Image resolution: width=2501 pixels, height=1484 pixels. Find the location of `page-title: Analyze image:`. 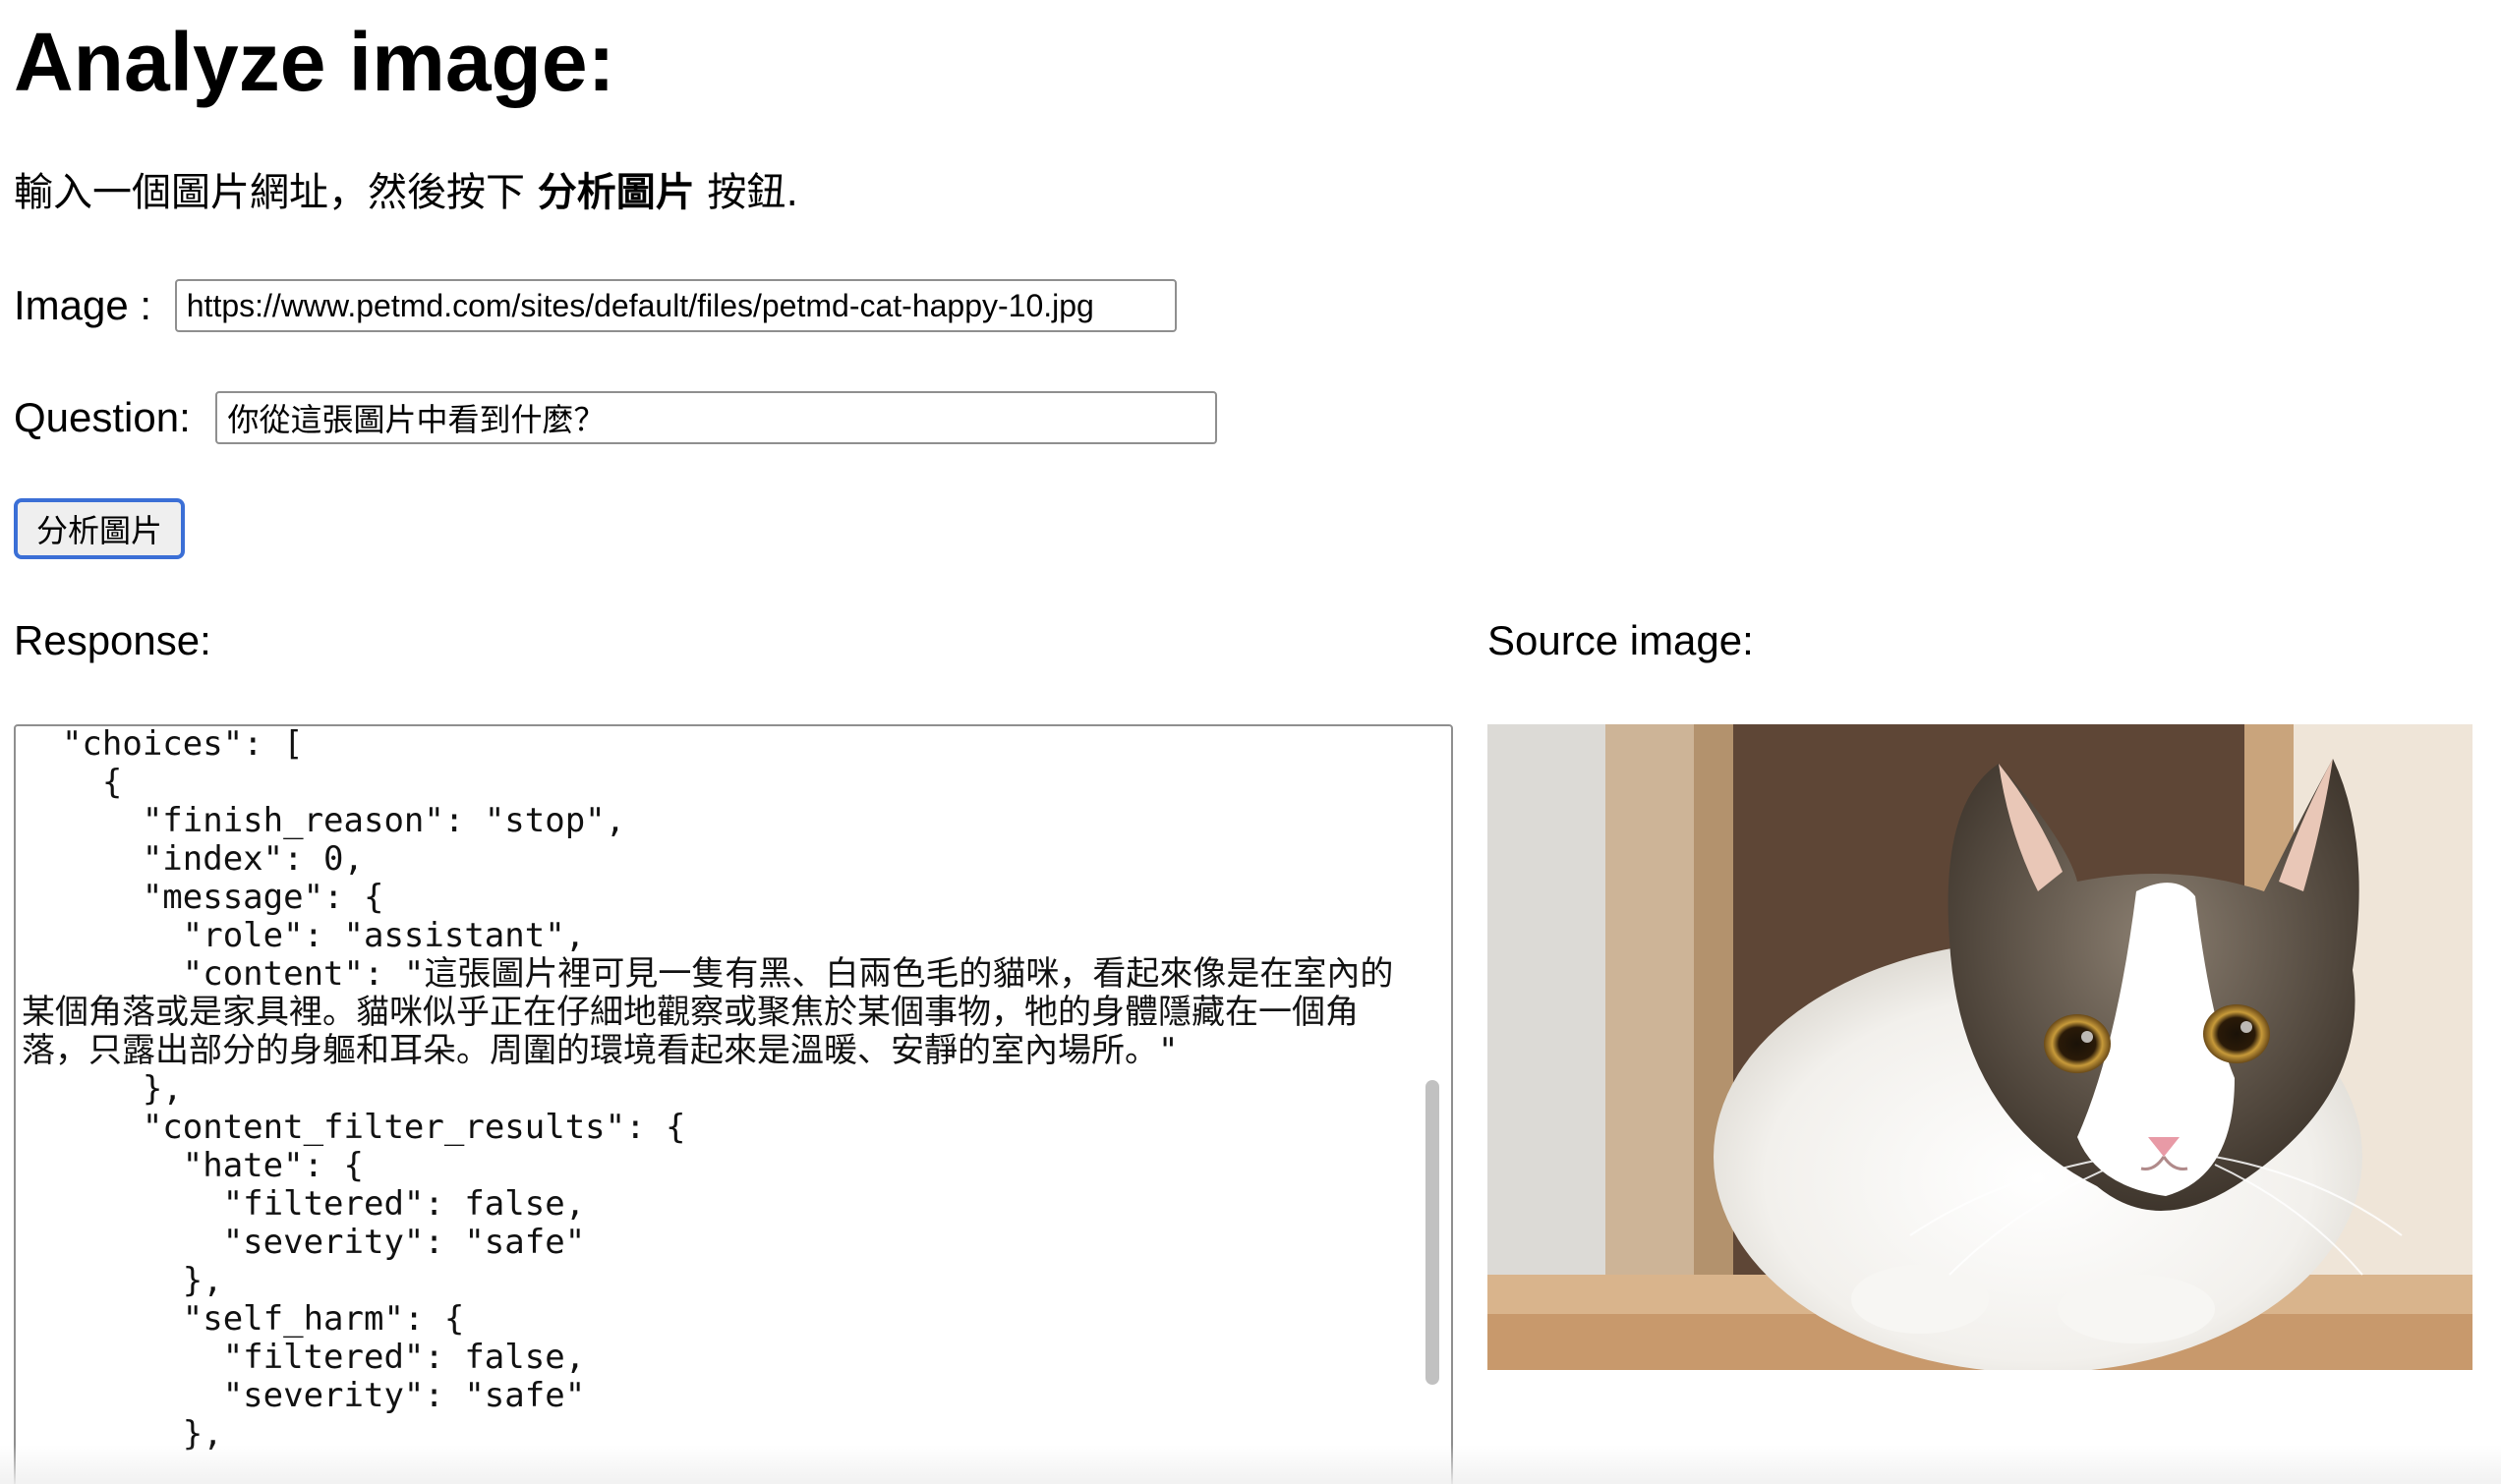

page-title: Analyze image: is located at coordinates (314, 62).